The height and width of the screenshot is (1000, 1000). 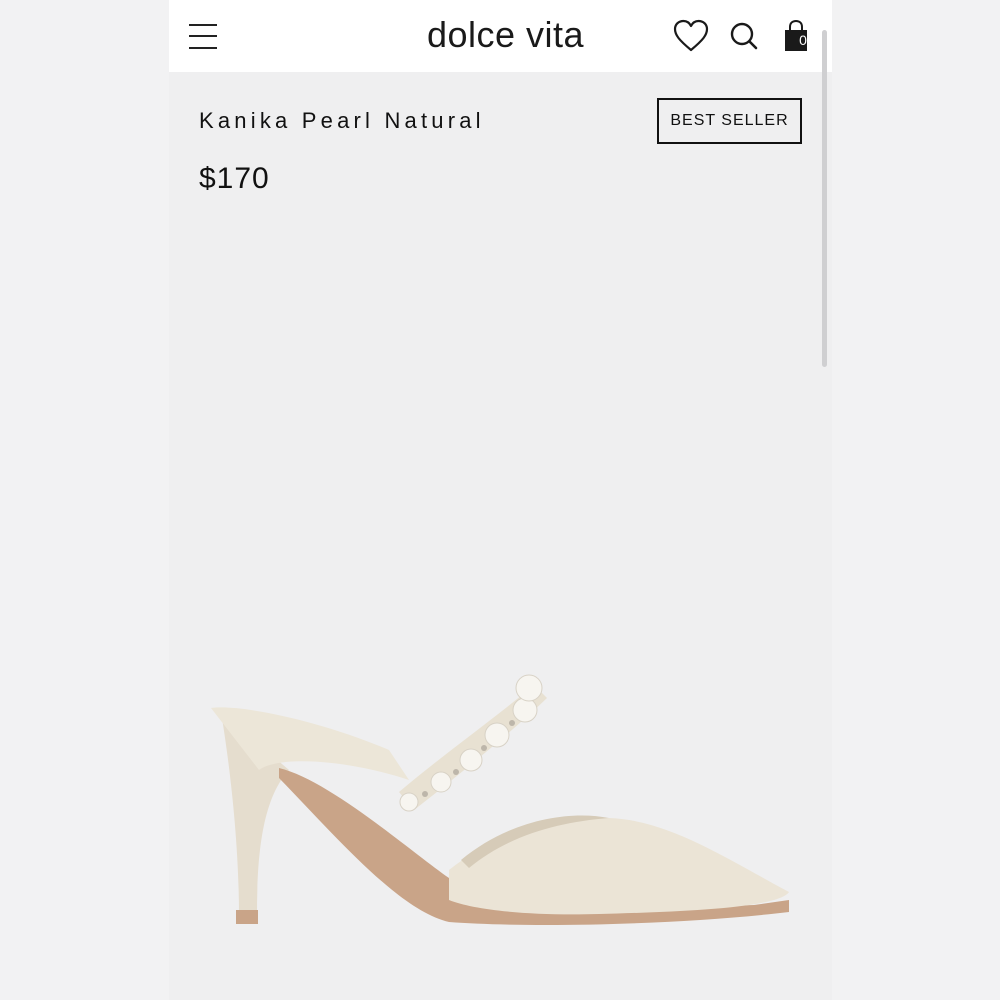 I want to click on header-bar: dolce vita 0, so click(x=500, y=36).